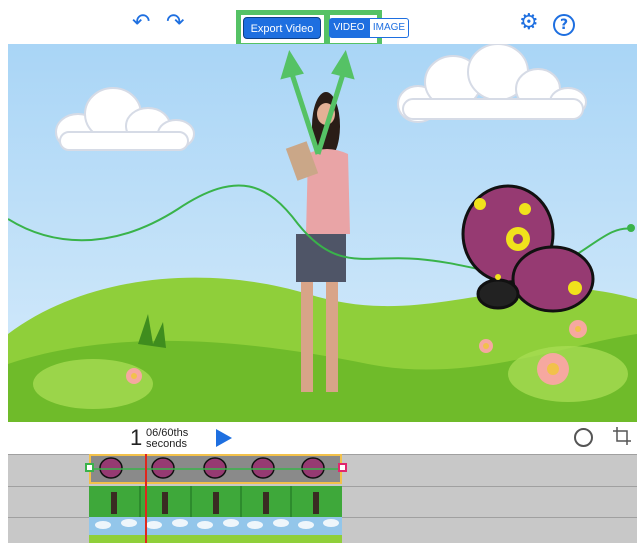 Image resolution: width=637 pixels, height=543 pixels. I want to click on sprite-clip, so click(215, 469).